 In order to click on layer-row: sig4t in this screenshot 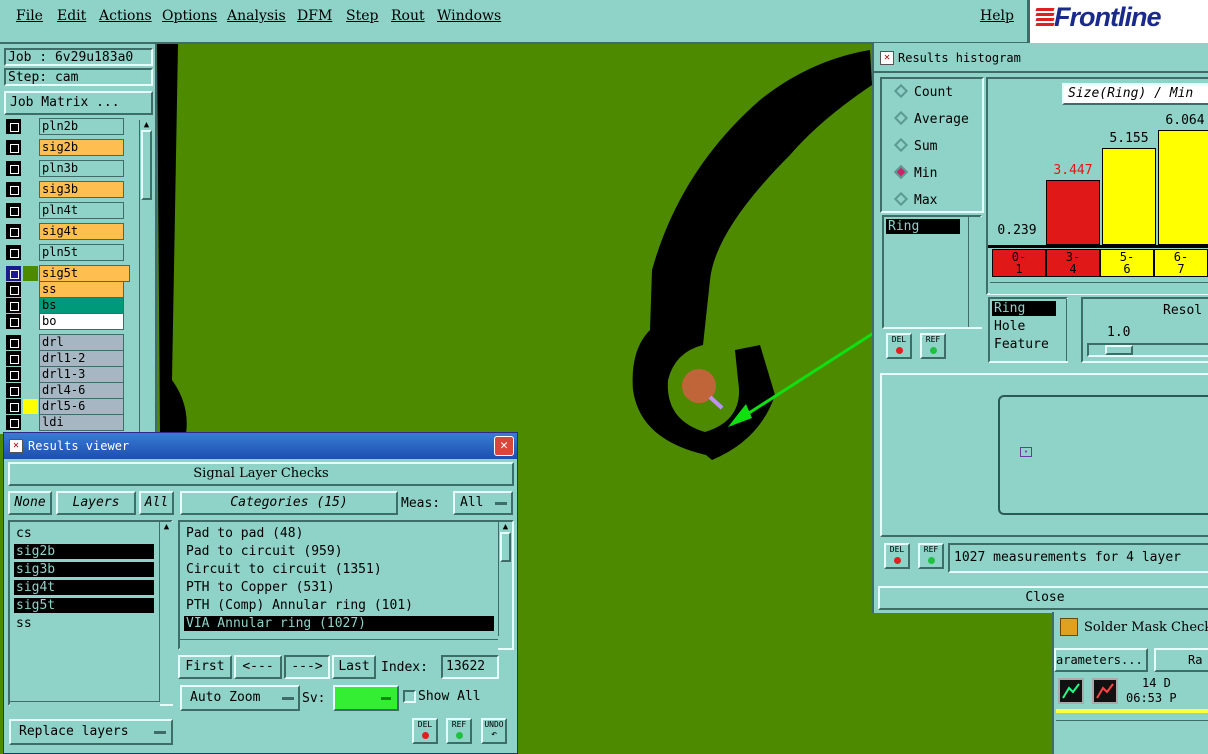, I will do `click(65, 231)`.